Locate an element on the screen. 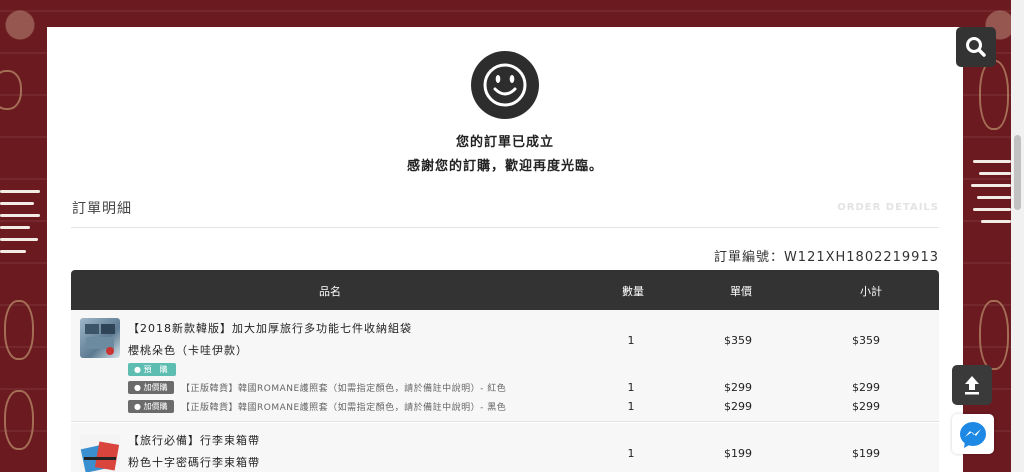 The width and height of the screenshot is (1024, 472). order-success-subtitle: 感謝您的訂購，歡迎再度光臨。 is located at coordinates (504, 166).